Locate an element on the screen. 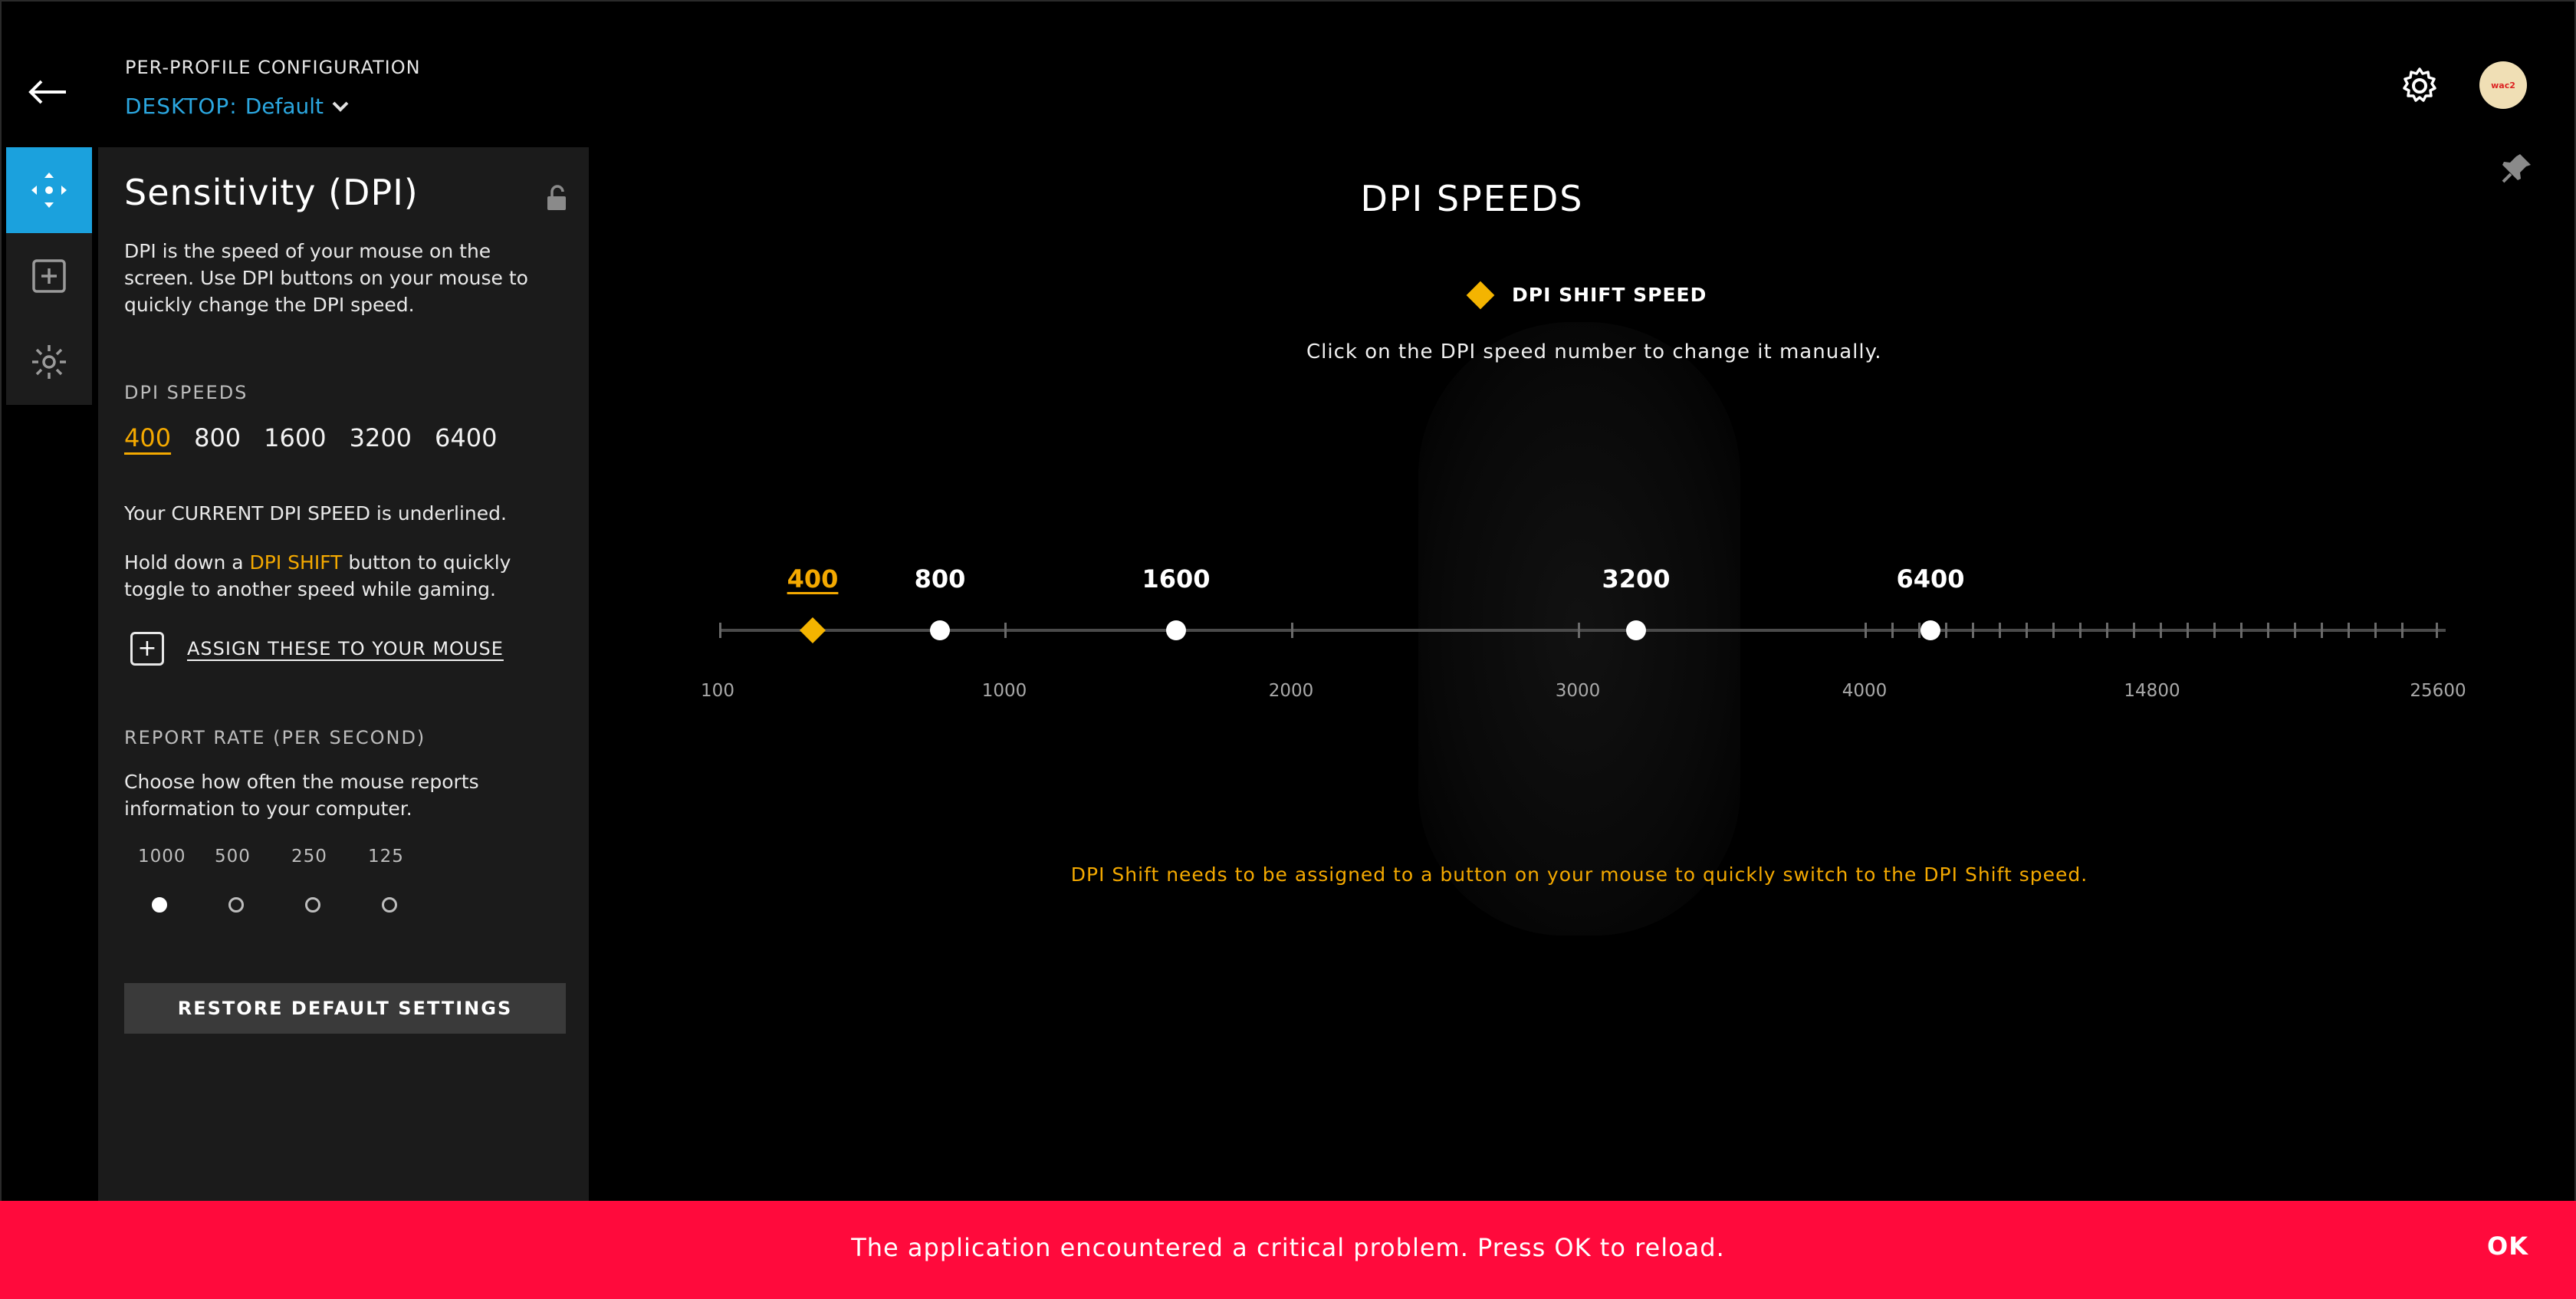 This screenshot has height=1299, width=2576. dpi-speed-label-800: 800 is located at coordinates (941, 579).